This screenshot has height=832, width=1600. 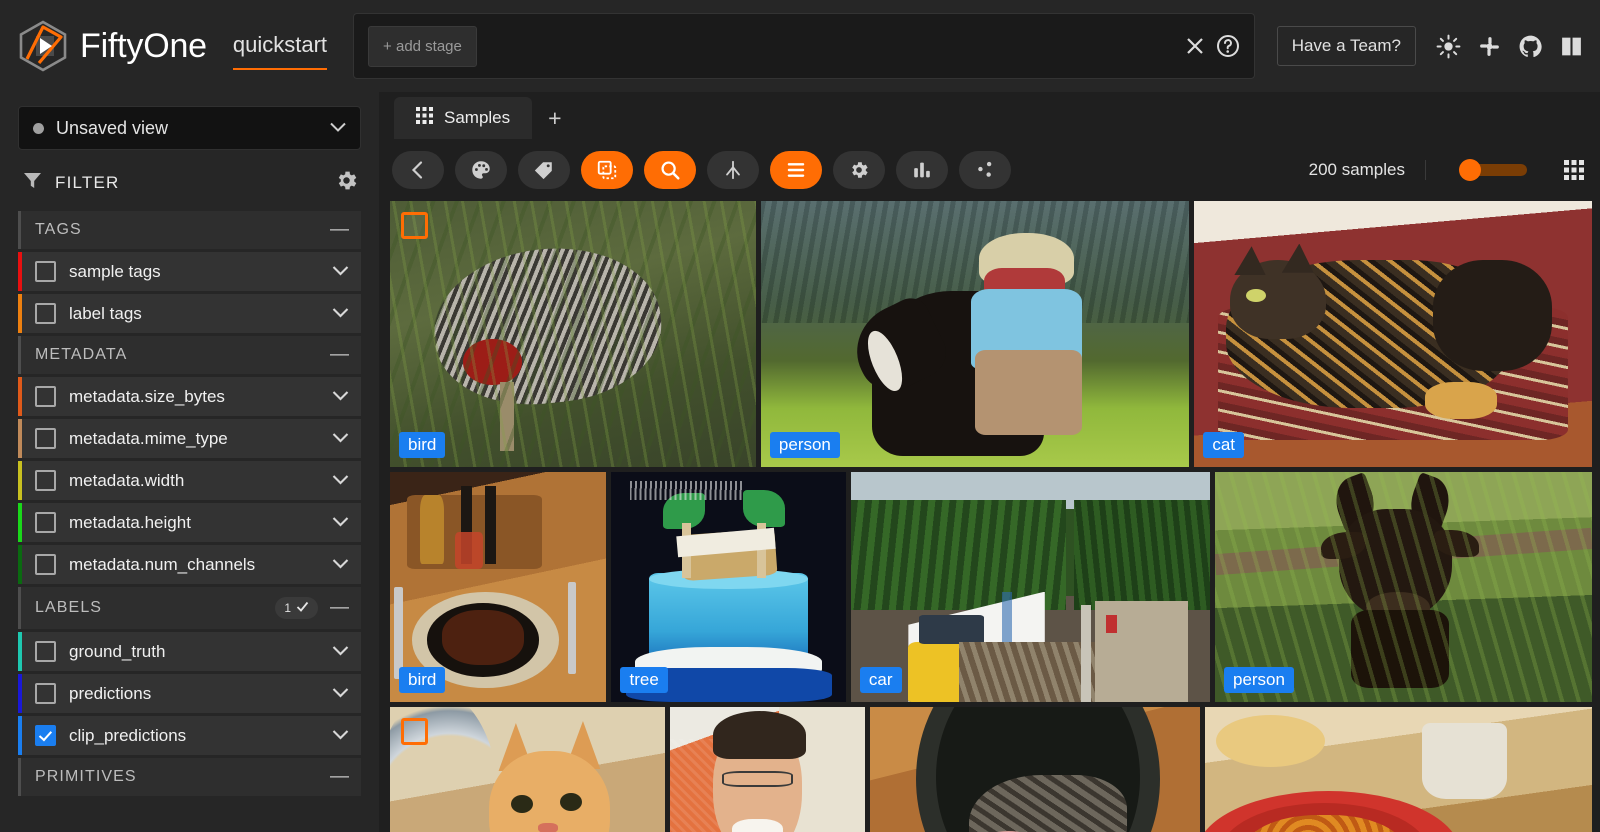 I want to click on field-label: ground_truth, so click(x=117, y=651).